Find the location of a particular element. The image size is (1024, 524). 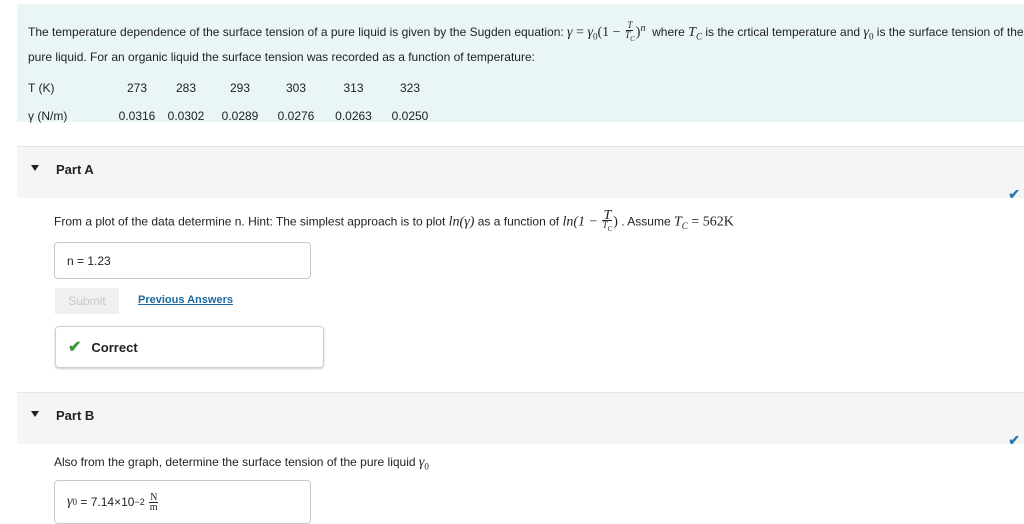

table-cell: 0.0289 is located at coordinates (240, 115).